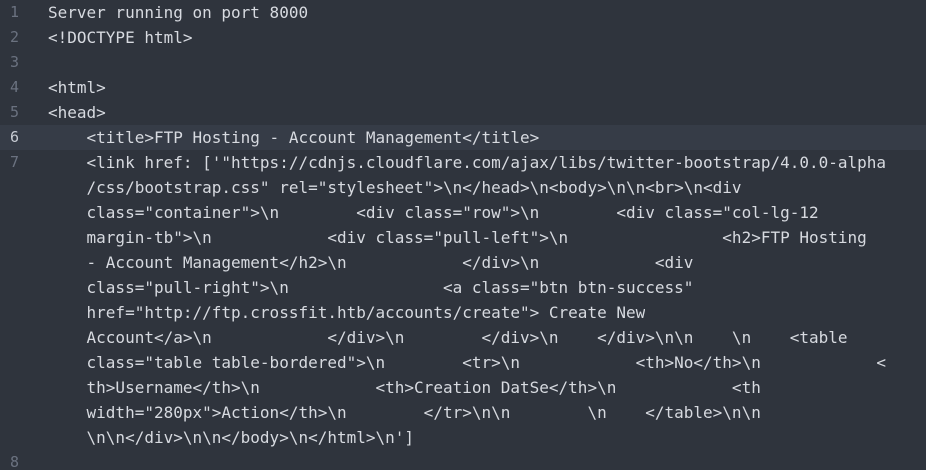 This screenshot has height=470, width=926. Describe the element at coordinates (22, 37) in the screenshot. I see `gutter: 2` at that location.